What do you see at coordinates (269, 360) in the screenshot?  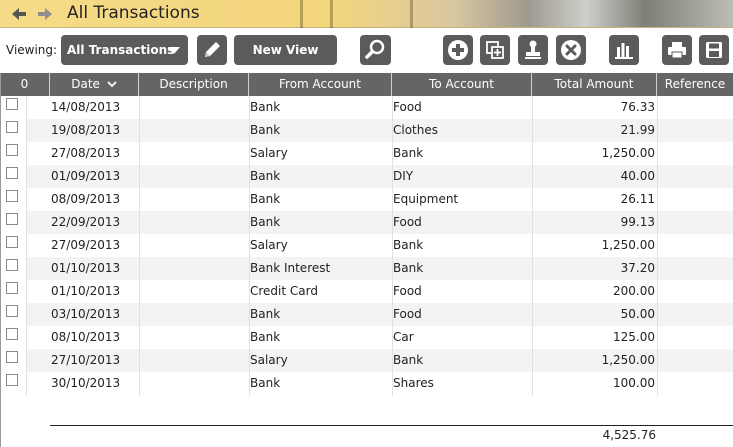 I see `cell-from-account: Salary` at bounding box center [269, 360].